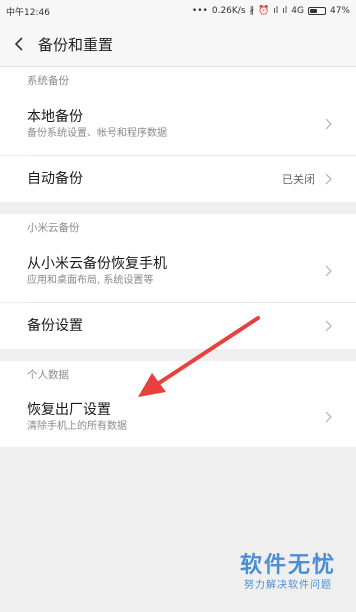  I want to click on battery-fill, so click(313, 11).